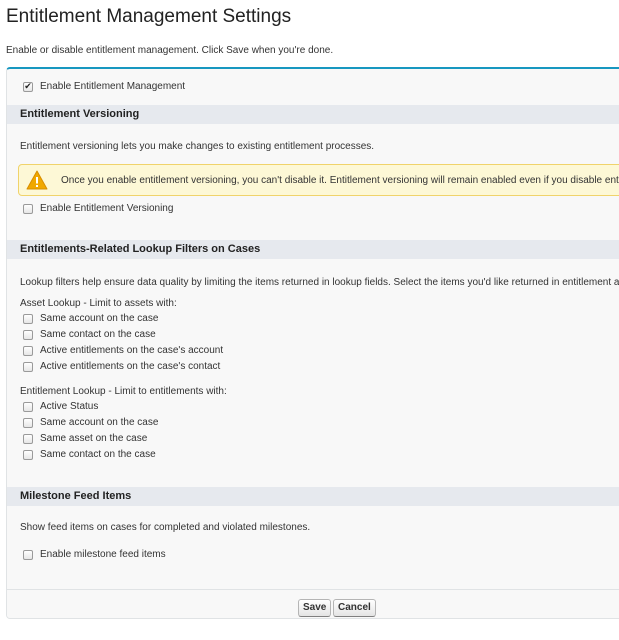 The width and height of the screenshot is (619, 640). I want to click on enable-entitlement-management-checkbox: ✔, so click(28, 86).